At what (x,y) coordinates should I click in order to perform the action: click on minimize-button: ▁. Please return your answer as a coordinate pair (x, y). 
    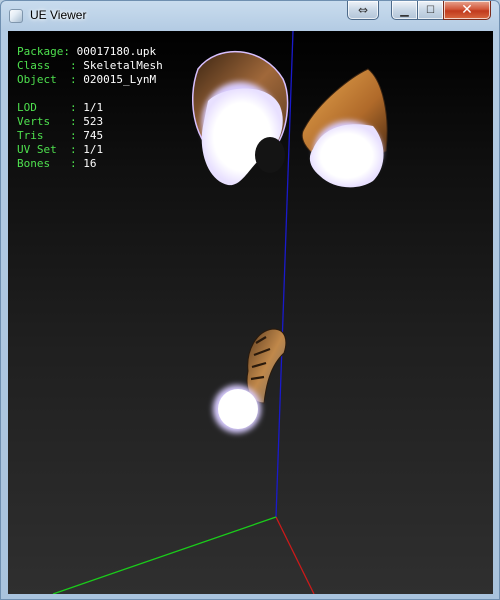
    Looking at the image, I should click on (404, 10).